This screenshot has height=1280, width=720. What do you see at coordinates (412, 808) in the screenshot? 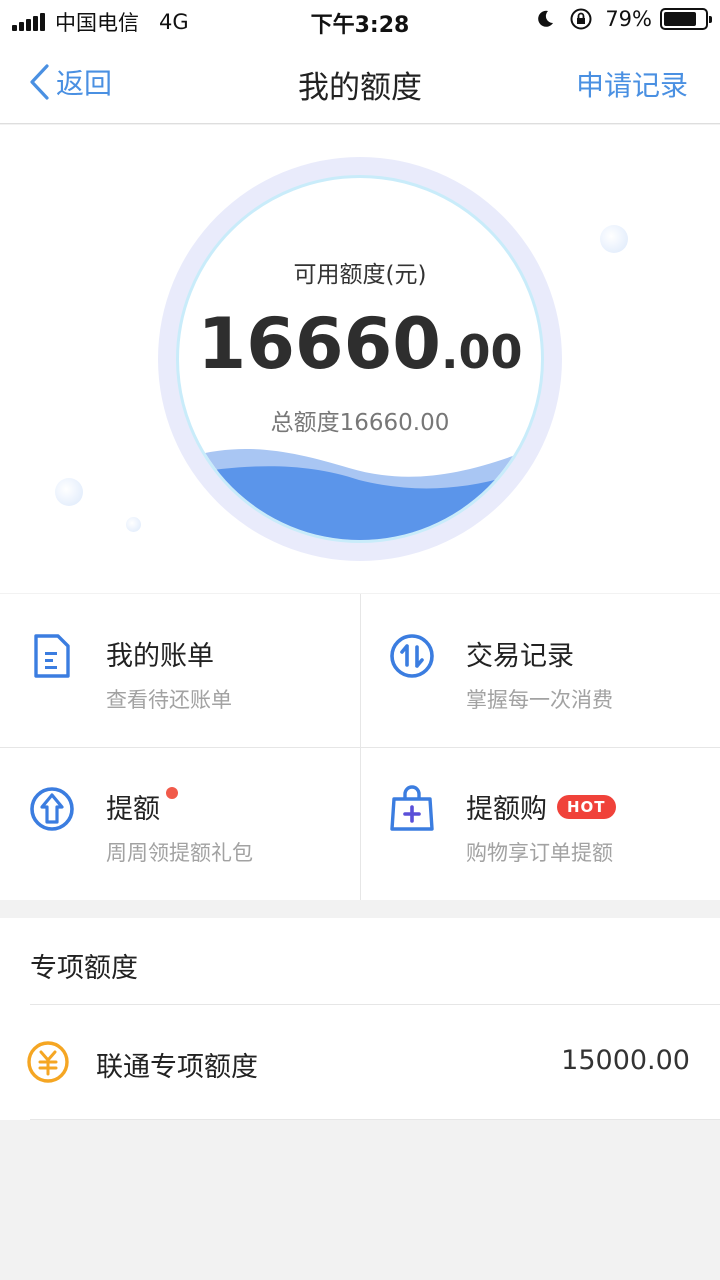
I see `shopping-bag-icon` at bounding box center [412, 808].